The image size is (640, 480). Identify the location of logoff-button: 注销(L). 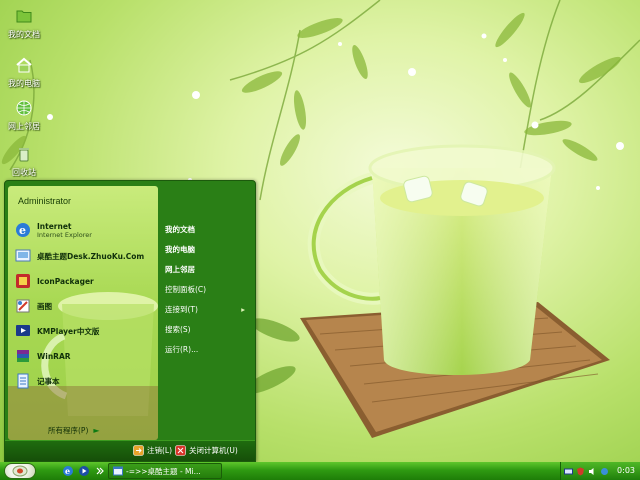
(152, 450).